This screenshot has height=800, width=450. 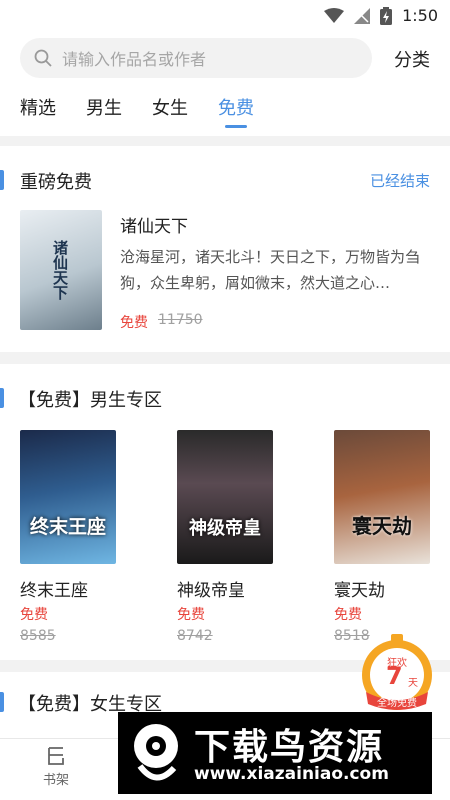 I want to click on book-title: 终末王座, so click(x=54, y=588).